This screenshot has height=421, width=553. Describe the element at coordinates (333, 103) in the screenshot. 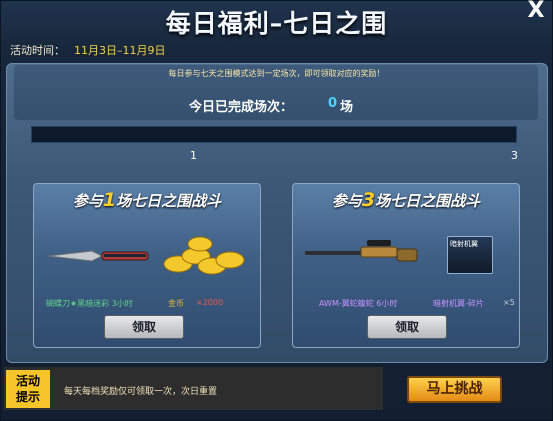

I see `progress-count: 0` at that location.